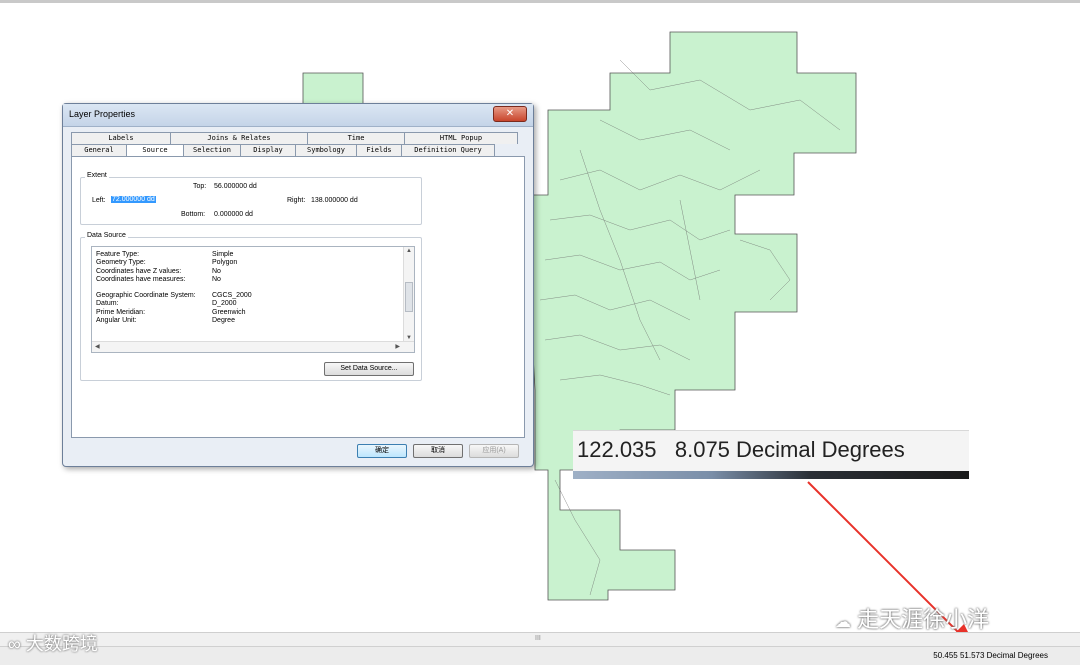 The image size is (1080, 665). I want to click on vertical-scroll-thumb, so click(409, 297).